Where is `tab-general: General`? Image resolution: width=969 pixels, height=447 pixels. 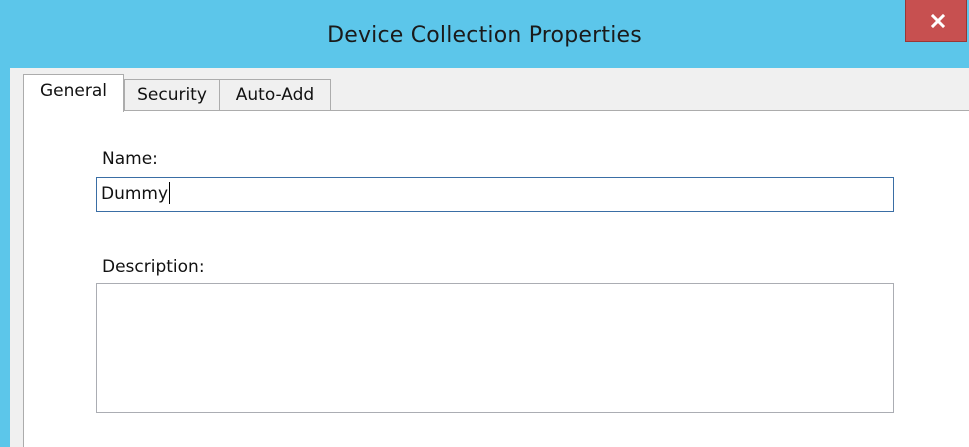 tab-general: General is located at coordinates (73, 93).